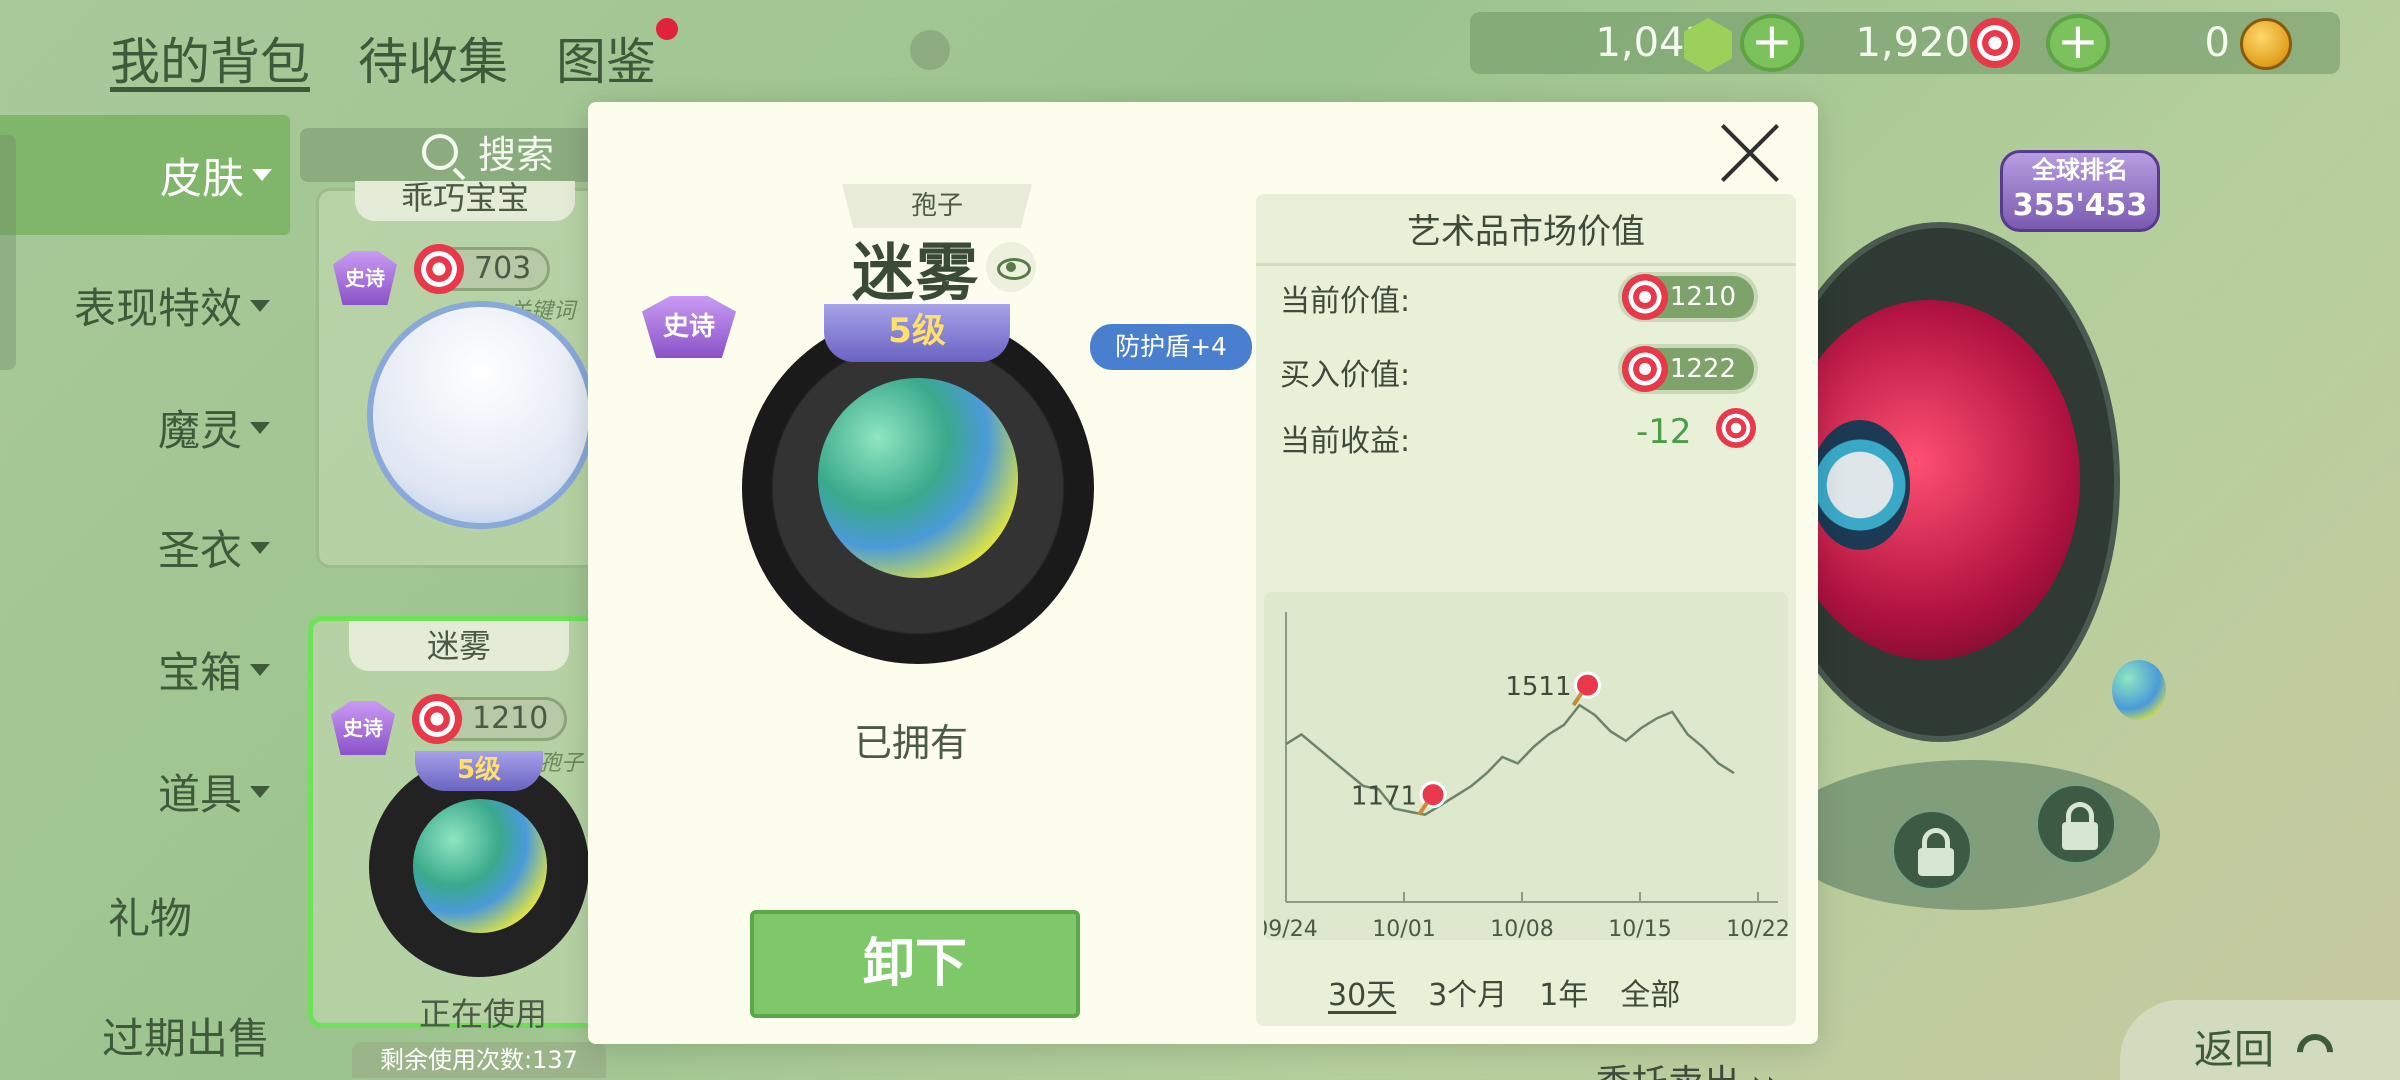 The image size is (2400, 1080). What do you see at coordinates (1688, 1067) in the screenshot?
I see `consign-sell-link: 委托卖出 ››` at bounding box center [1688, 1067].